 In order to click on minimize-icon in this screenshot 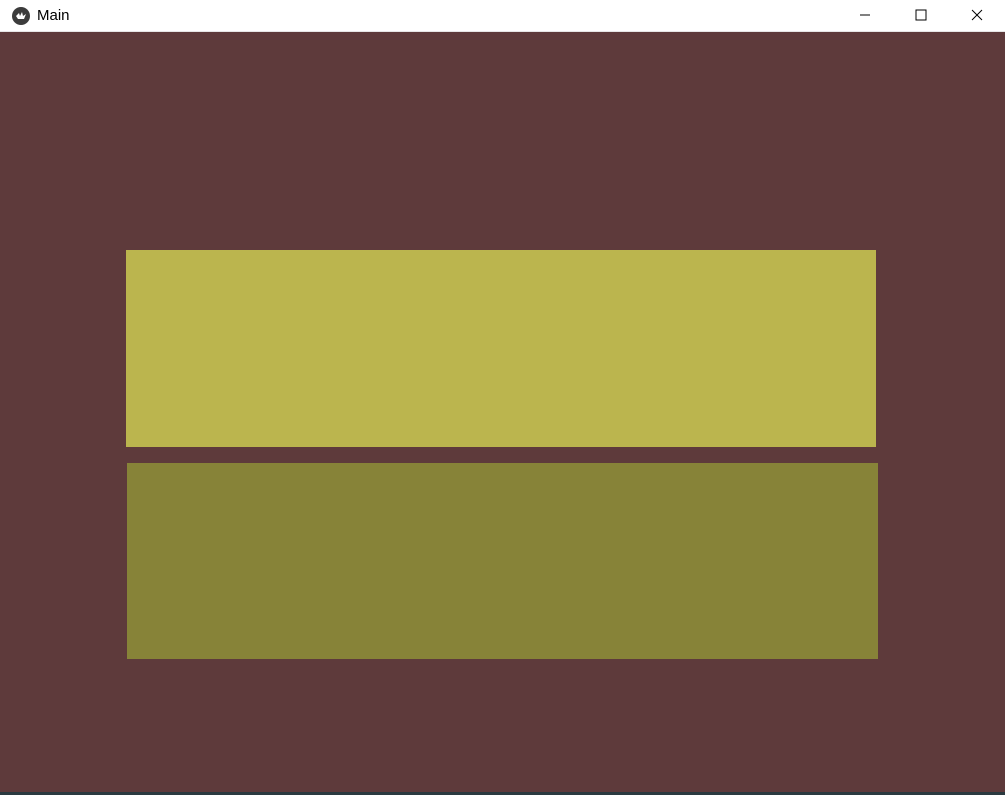, I will do `click(865, 15)`.